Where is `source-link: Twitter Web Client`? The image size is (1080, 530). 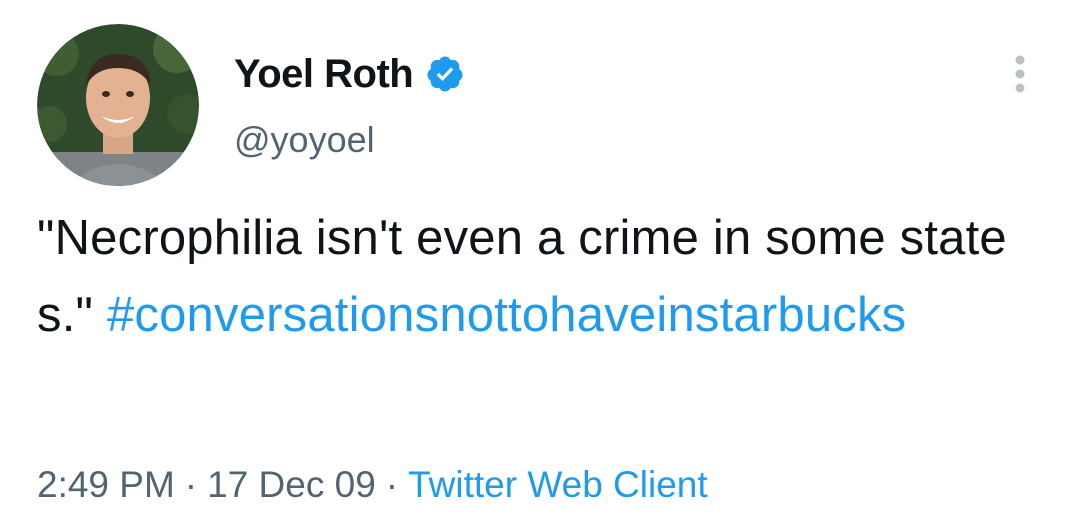
source-link: Twitter Web Client is located at coordinates (558, 484).